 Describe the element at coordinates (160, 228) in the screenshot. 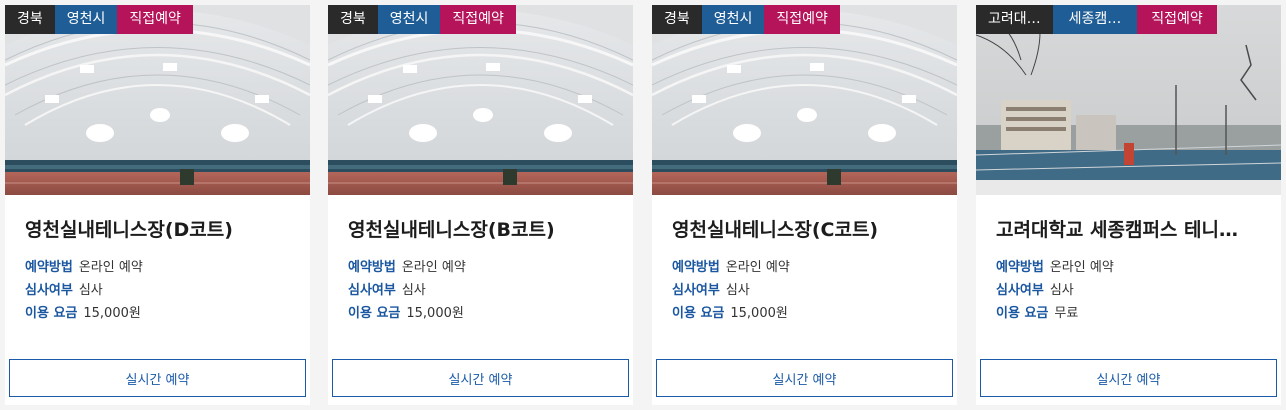

I see `facility-title: 영천실내테니스장(D코트)` at that location.